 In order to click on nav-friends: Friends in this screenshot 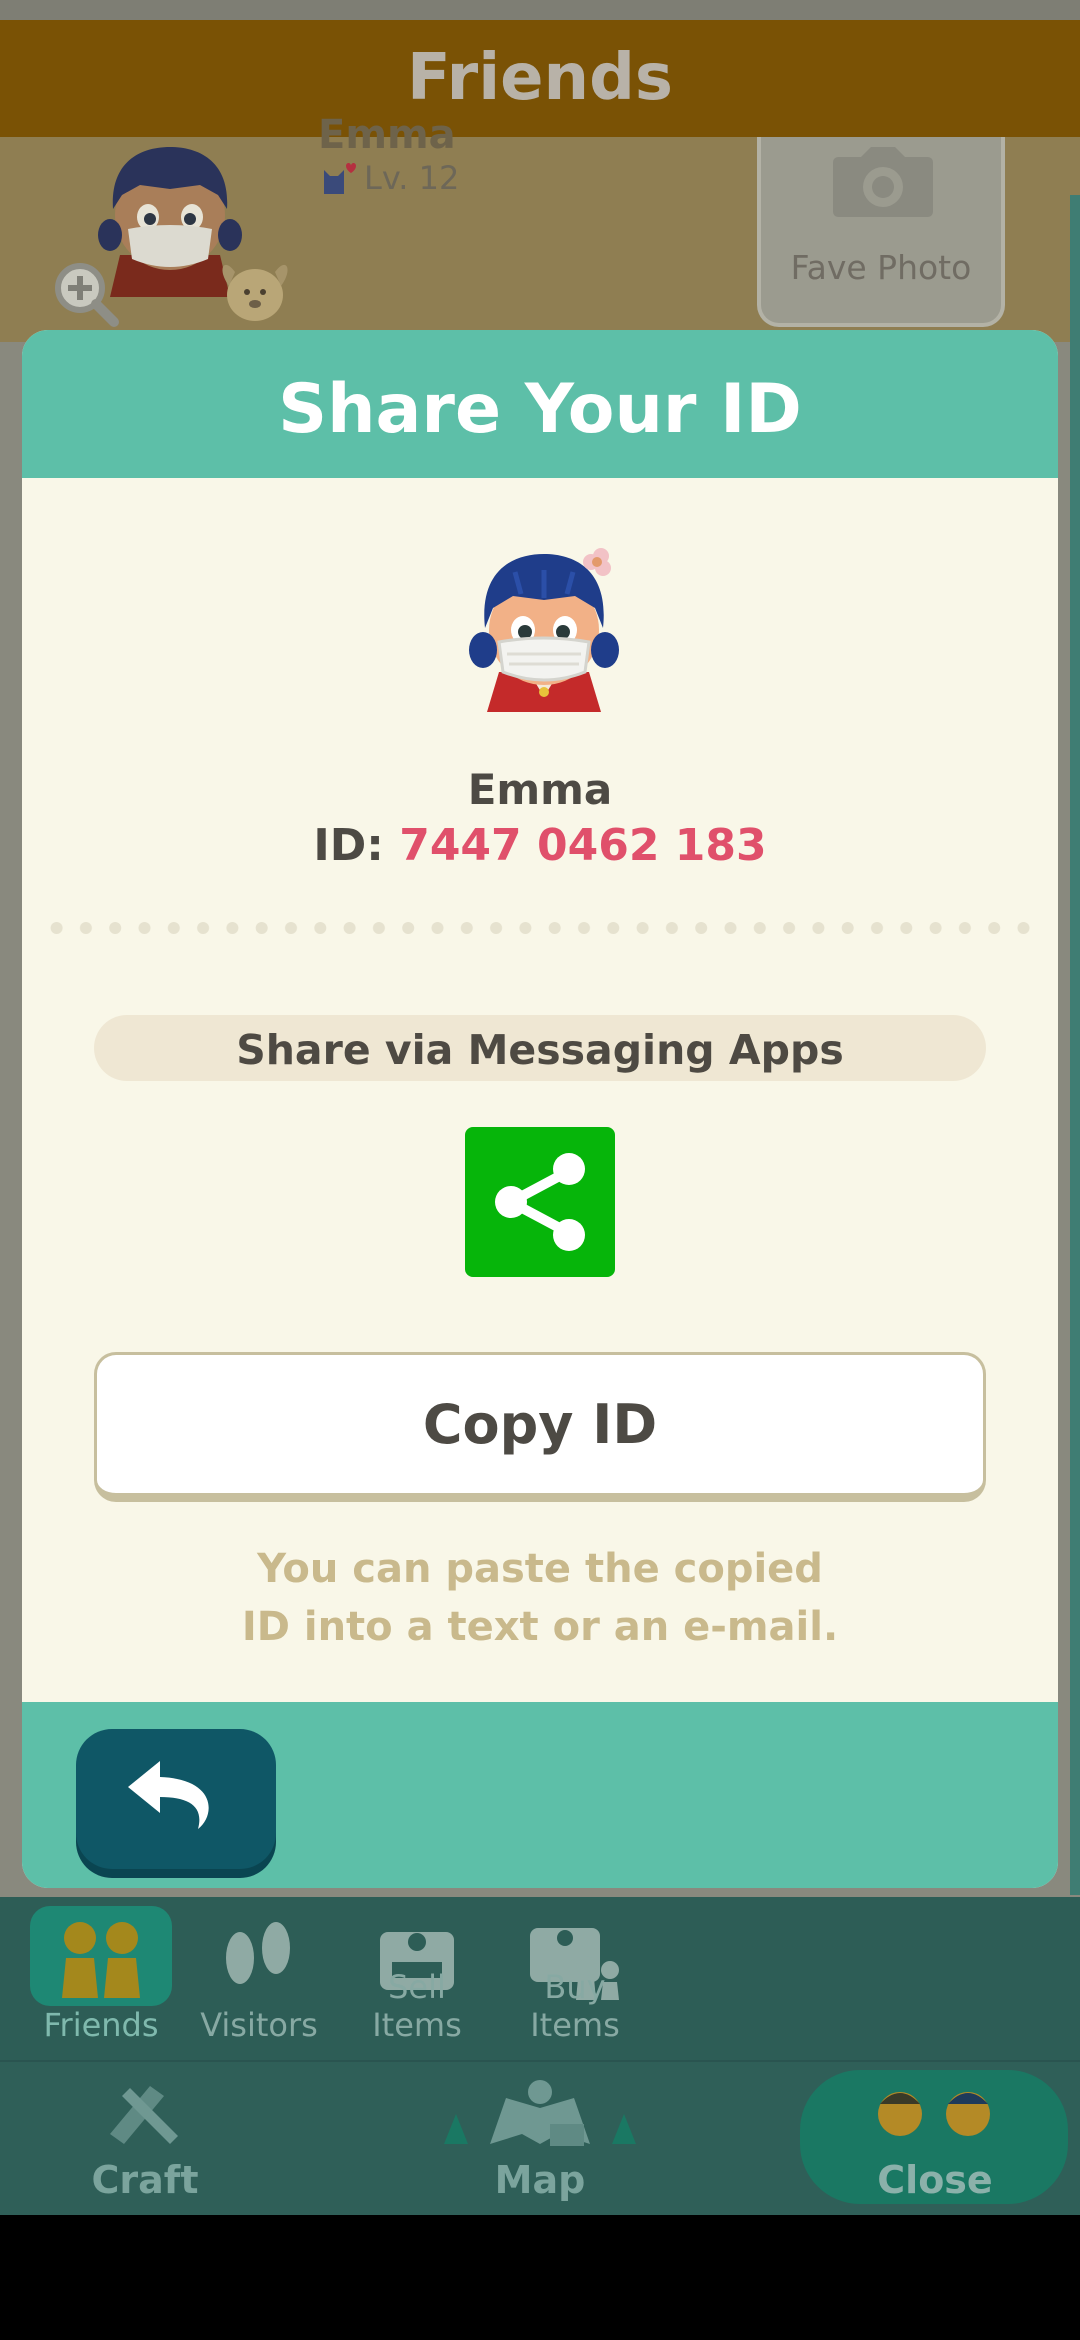, I will do `click(101, 1977)`.